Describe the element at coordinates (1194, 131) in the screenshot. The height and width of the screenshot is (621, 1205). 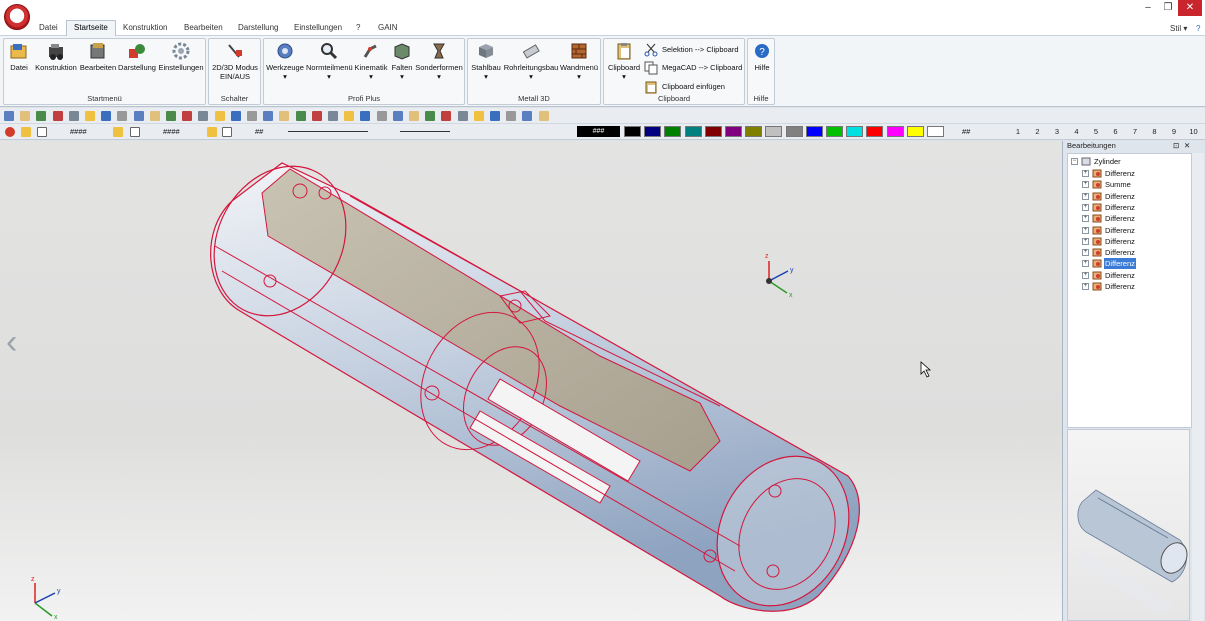
I see `layer-number: 10` at that location.